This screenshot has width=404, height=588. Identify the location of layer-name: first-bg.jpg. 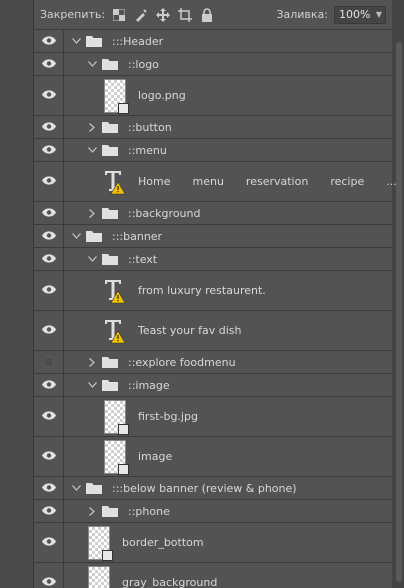
(168, 416).